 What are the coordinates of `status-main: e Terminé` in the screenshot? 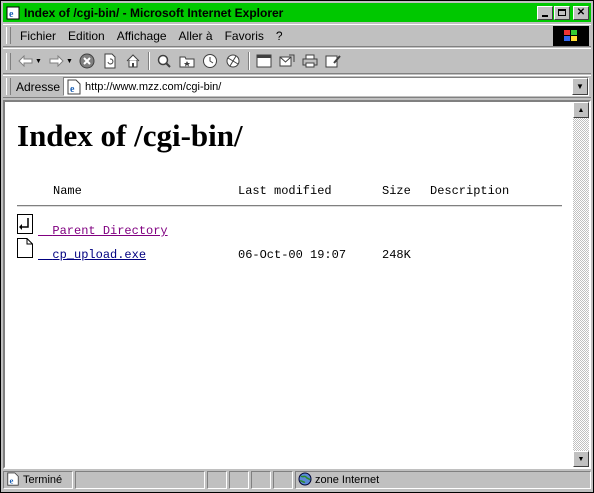 It's located at (38, 480).